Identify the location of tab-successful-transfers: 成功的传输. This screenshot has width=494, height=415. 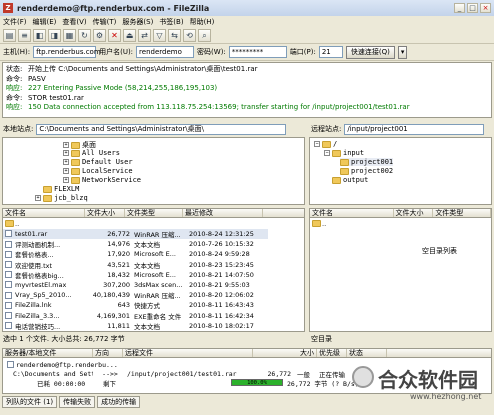
(119, 402).